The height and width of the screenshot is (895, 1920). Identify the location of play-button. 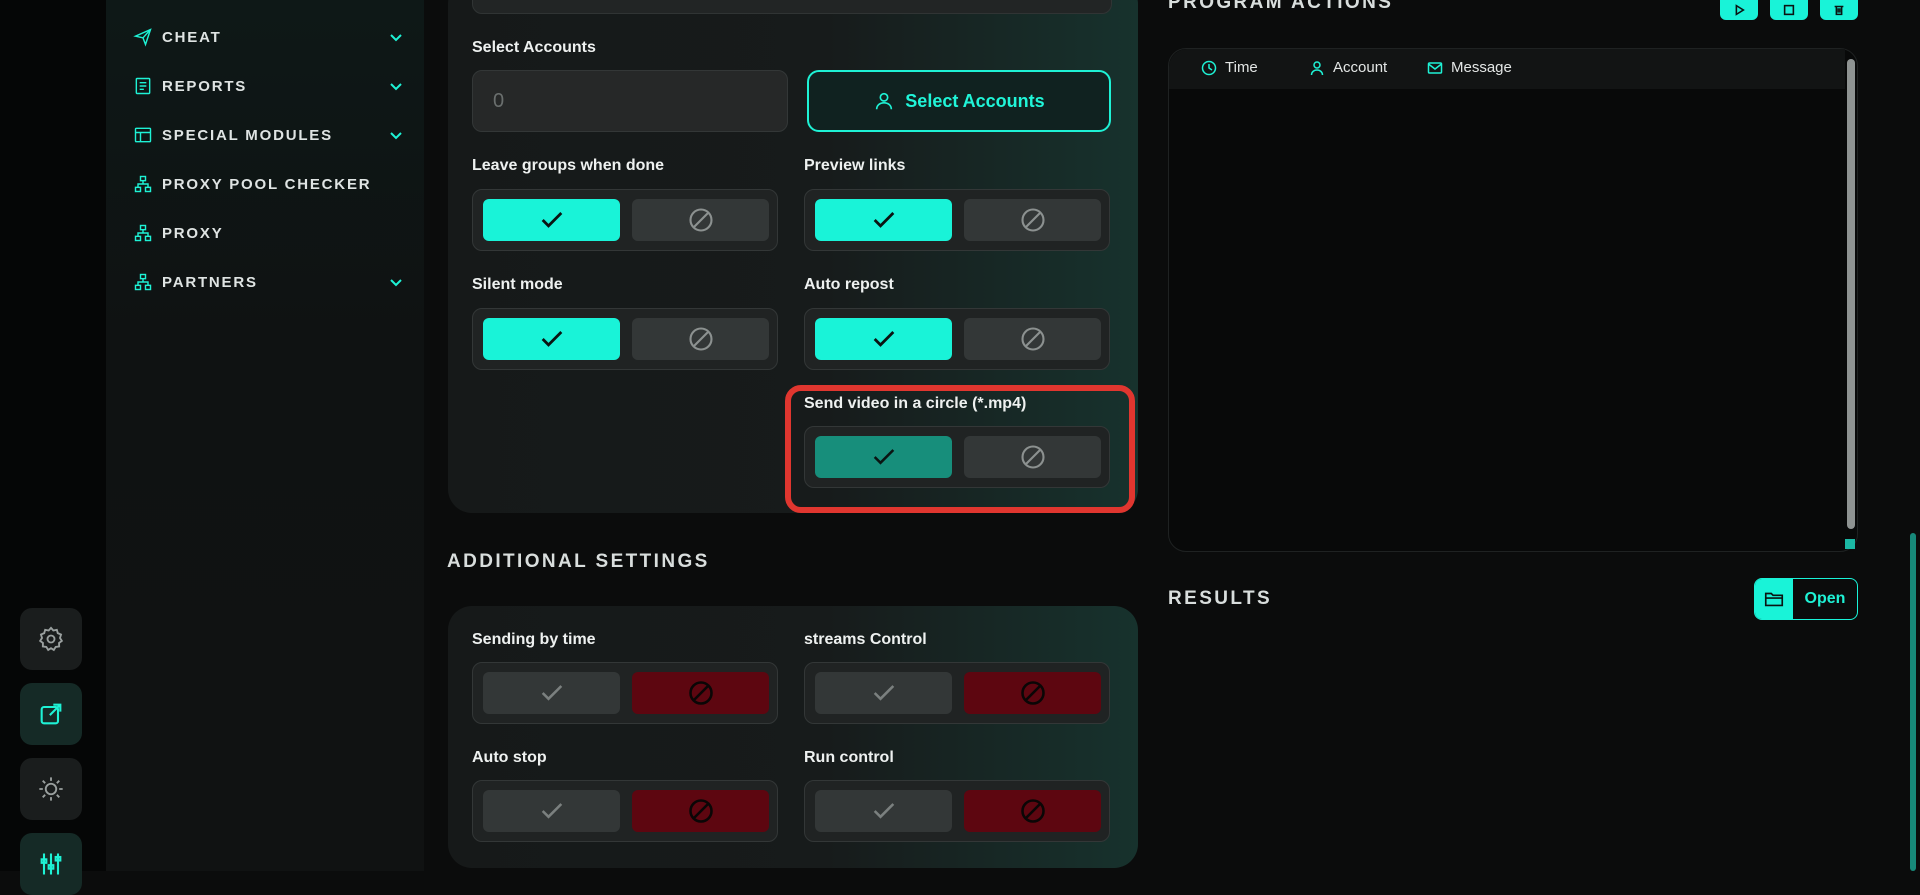
(1739, 10).